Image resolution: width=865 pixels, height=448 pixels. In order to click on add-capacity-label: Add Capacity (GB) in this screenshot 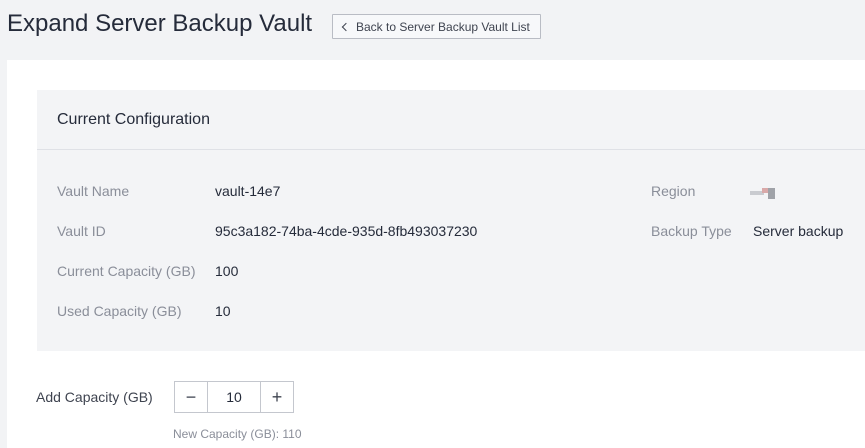, I will do `click(94, 397)`.